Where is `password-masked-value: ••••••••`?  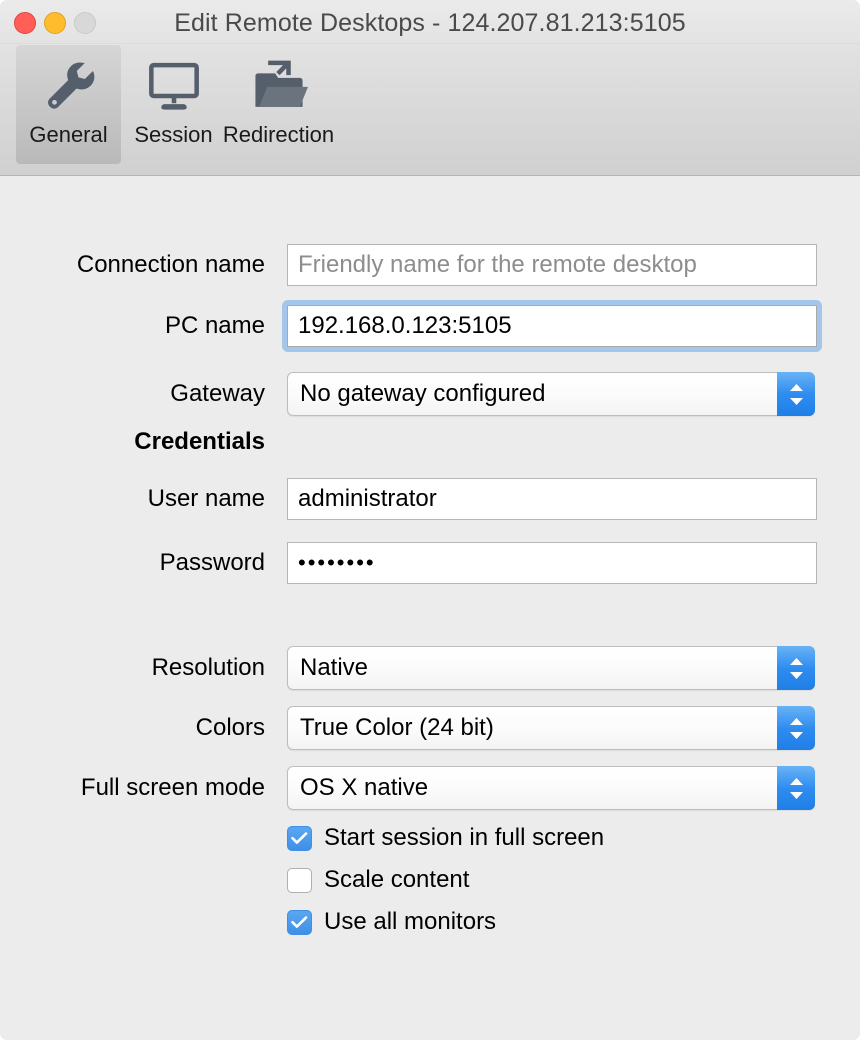 password-masked-value: •••••••• is located at coordinates (337, 562).